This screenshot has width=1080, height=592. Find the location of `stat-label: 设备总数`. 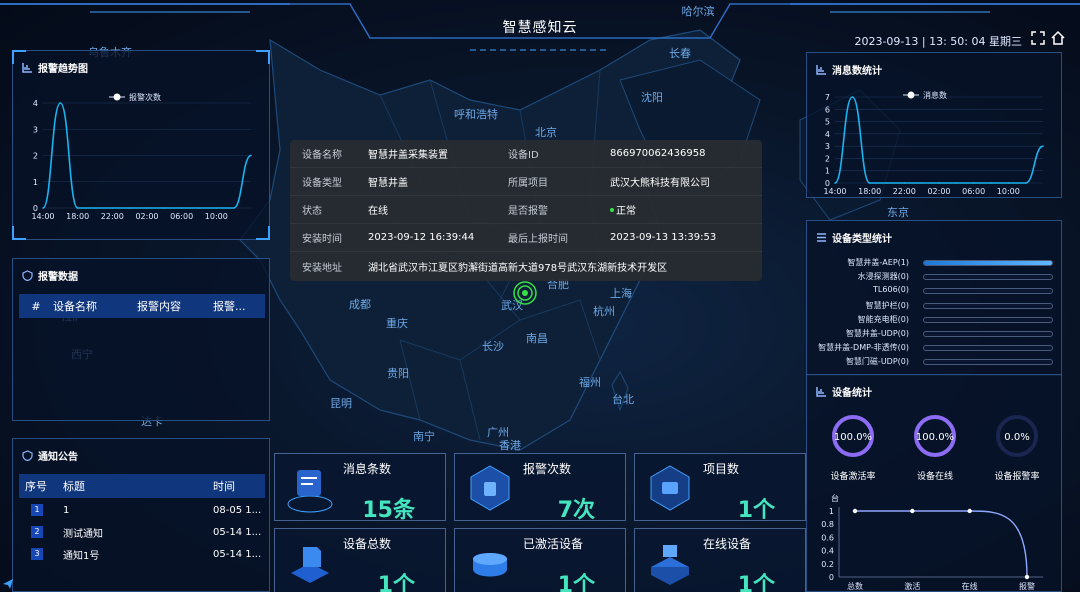

stat-label: 设备总数 is located at coordinates (367, 544).